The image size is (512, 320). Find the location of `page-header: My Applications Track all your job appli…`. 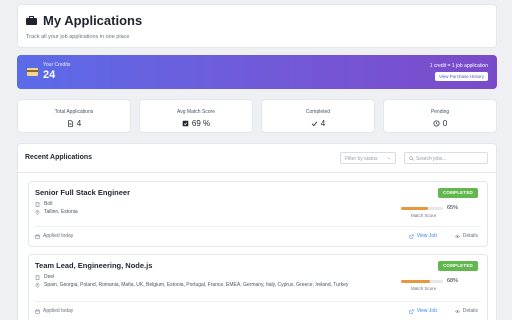

page-header: My Applications Track all your job appli… is located at coordinates (257, 26).